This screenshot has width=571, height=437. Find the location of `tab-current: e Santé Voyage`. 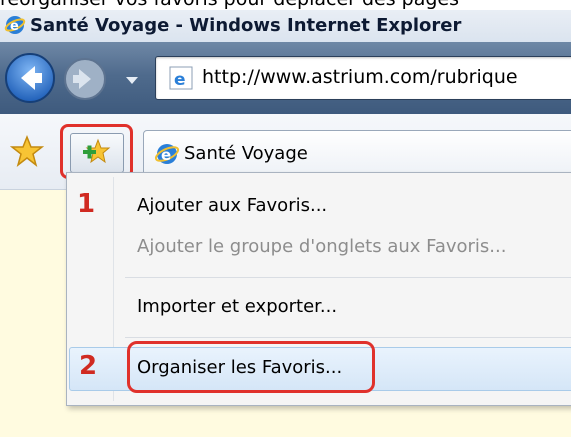

tab-current: e Santé Voyage is located at coordinates (357, 154).